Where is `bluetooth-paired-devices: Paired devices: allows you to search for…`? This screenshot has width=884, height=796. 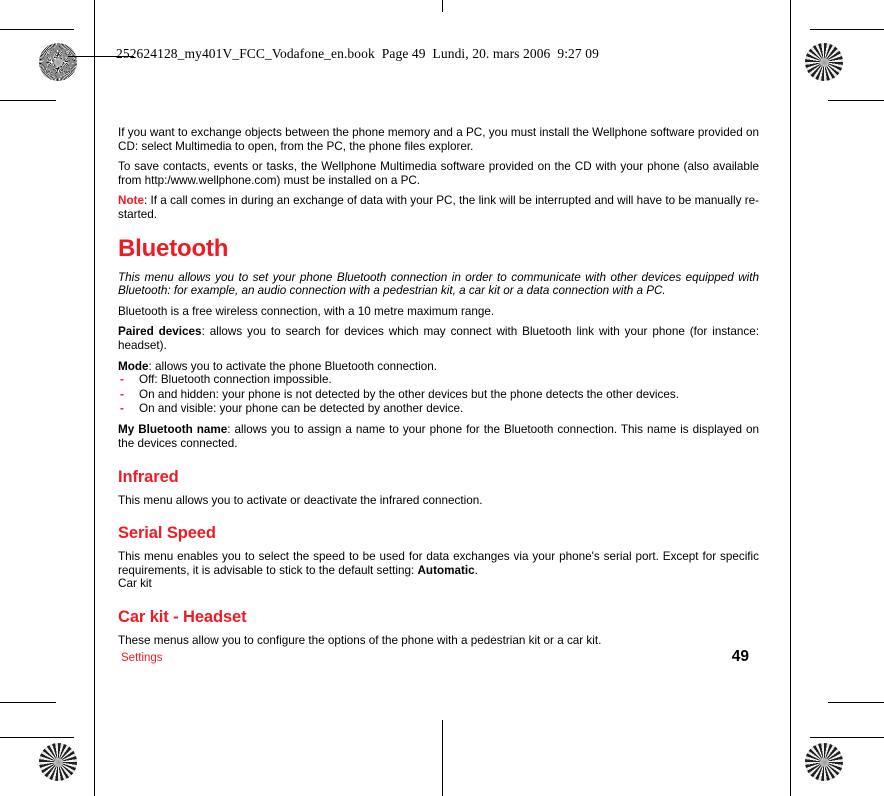 bluetooth-paired-devices: Paired devices: allows you to search for… is located at coordinates (438, 338).